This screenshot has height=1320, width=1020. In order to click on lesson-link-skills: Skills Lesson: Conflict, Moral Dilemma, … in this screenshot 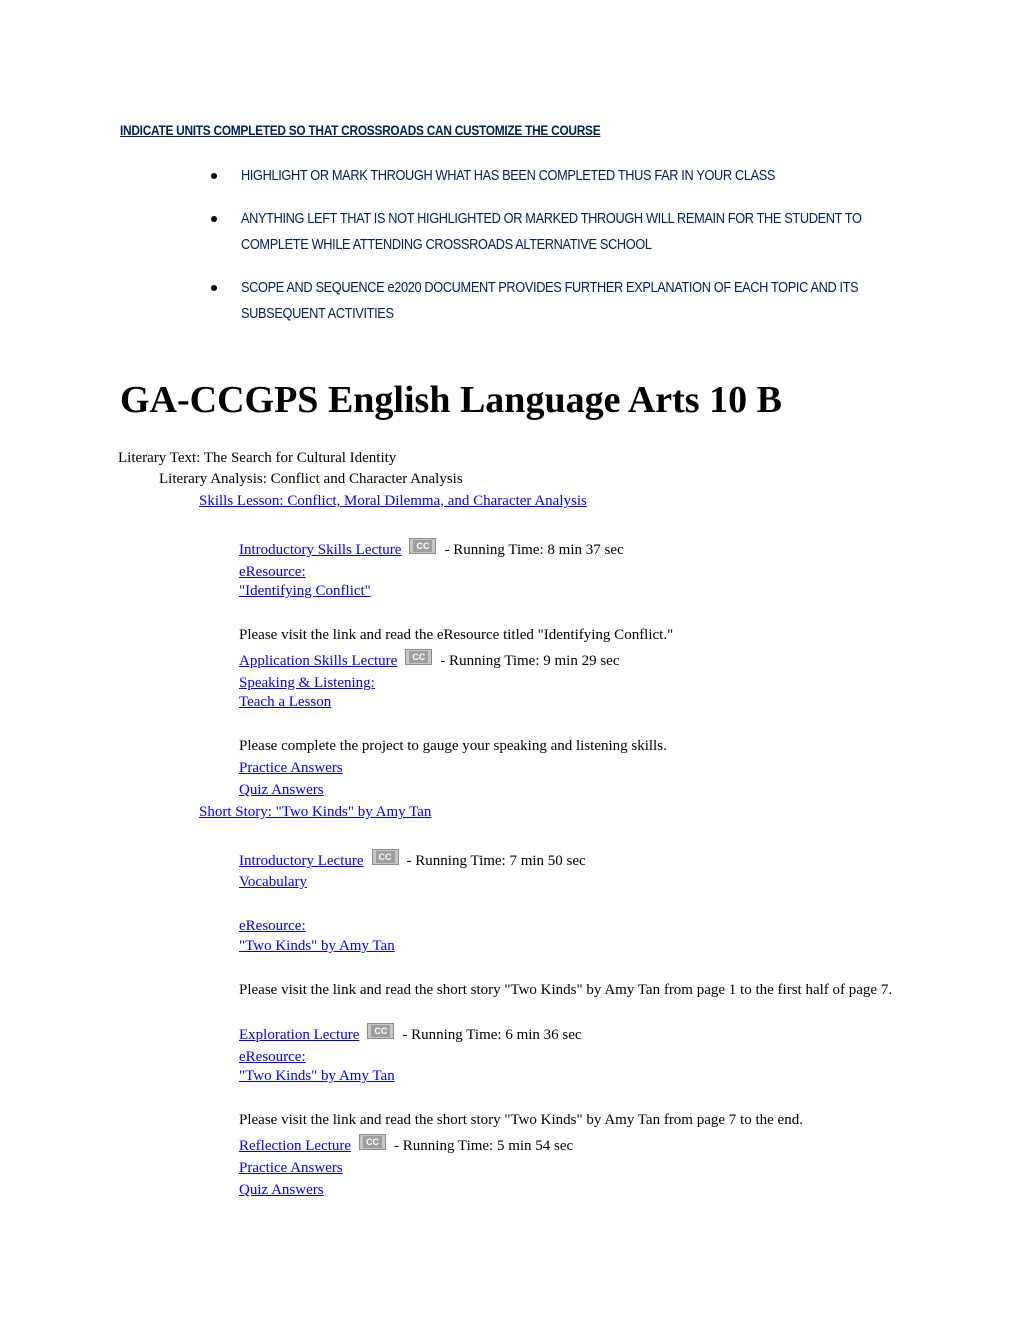, I will do `click(393, 501)`.